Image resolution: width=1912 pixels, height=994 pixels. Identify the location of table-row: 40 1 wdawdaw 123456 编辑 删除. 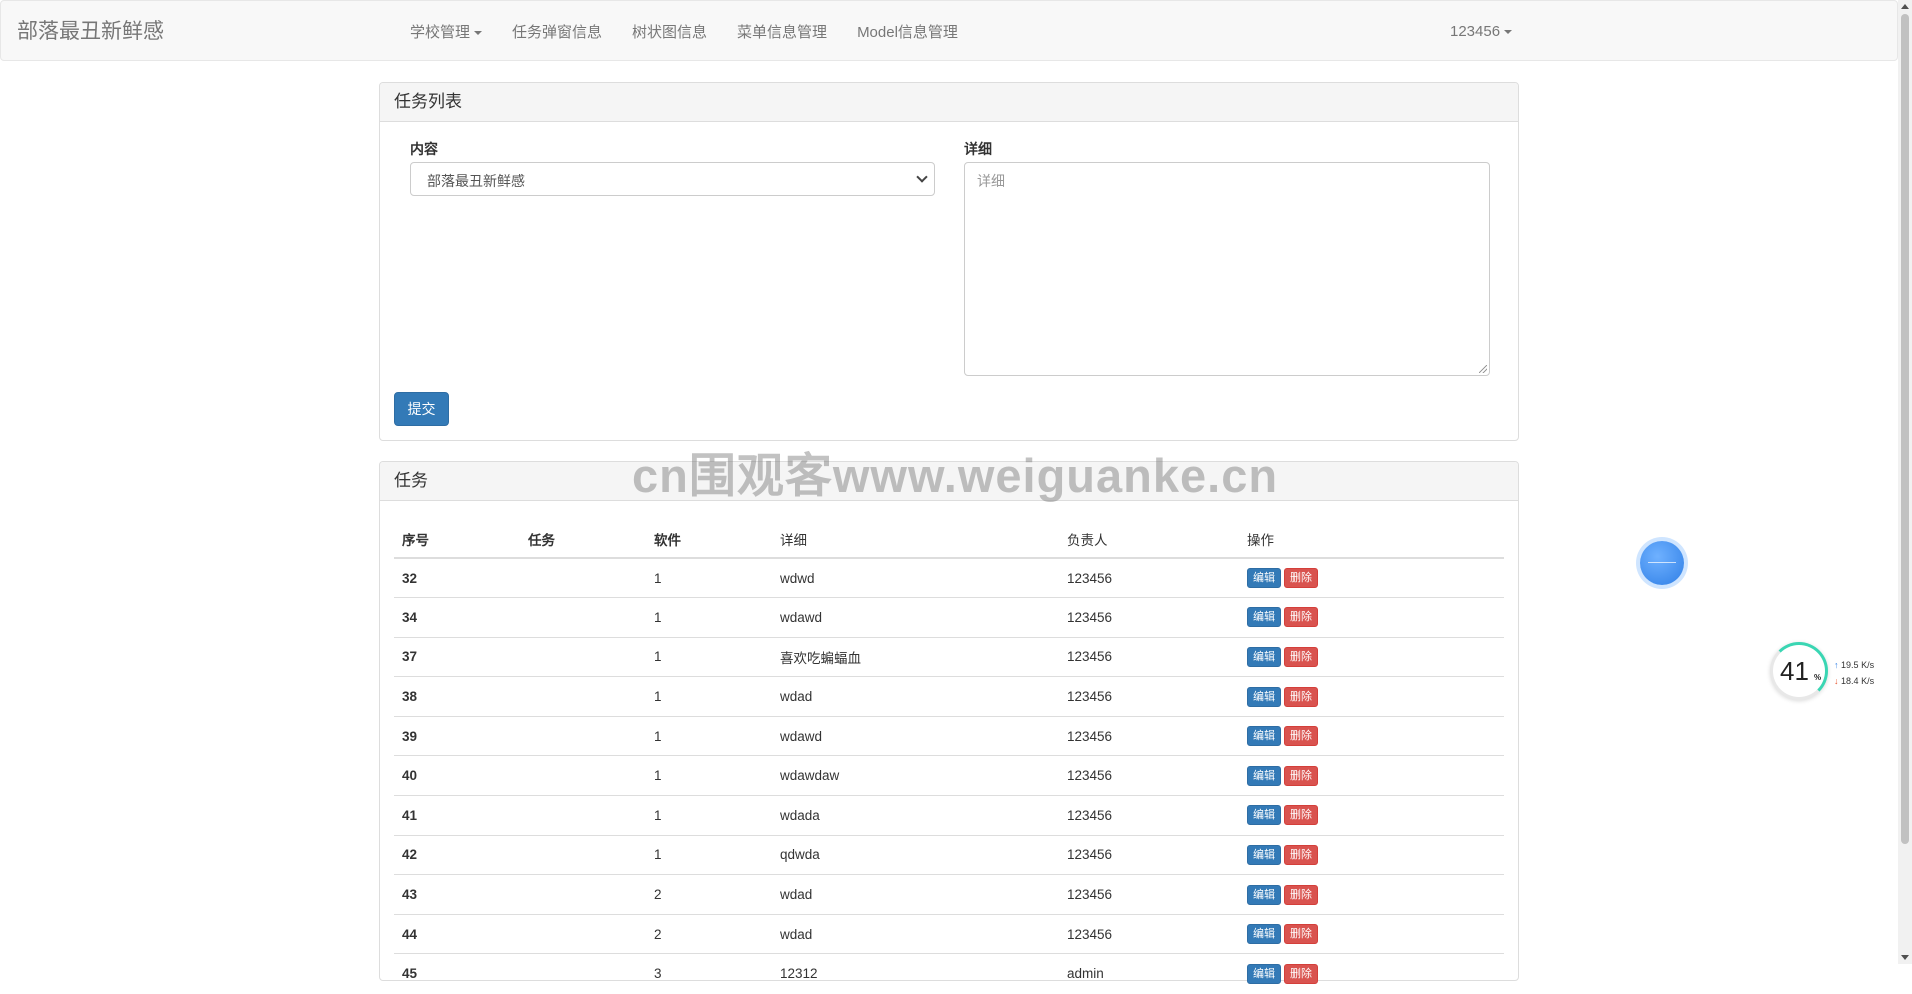
(949, 775).